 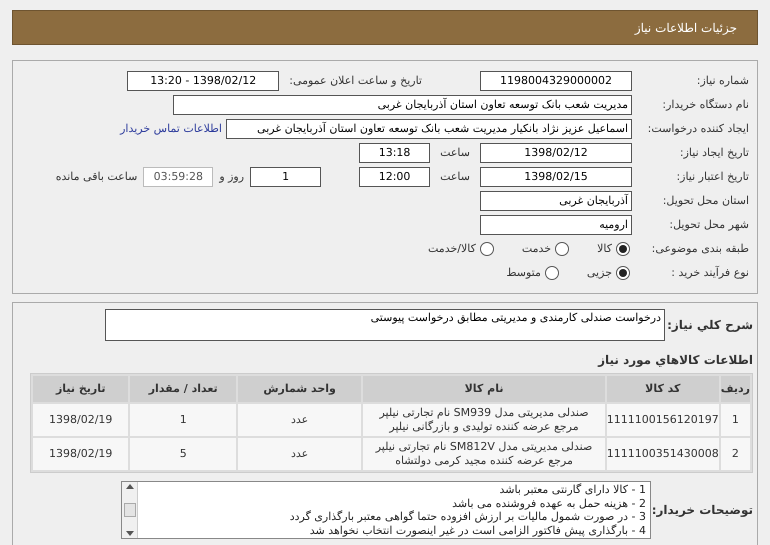 What do you see at coordinates (662, 454) in the screenshot?
I see `table-cell: 1111100351430008` at bounding box center [662, 454].